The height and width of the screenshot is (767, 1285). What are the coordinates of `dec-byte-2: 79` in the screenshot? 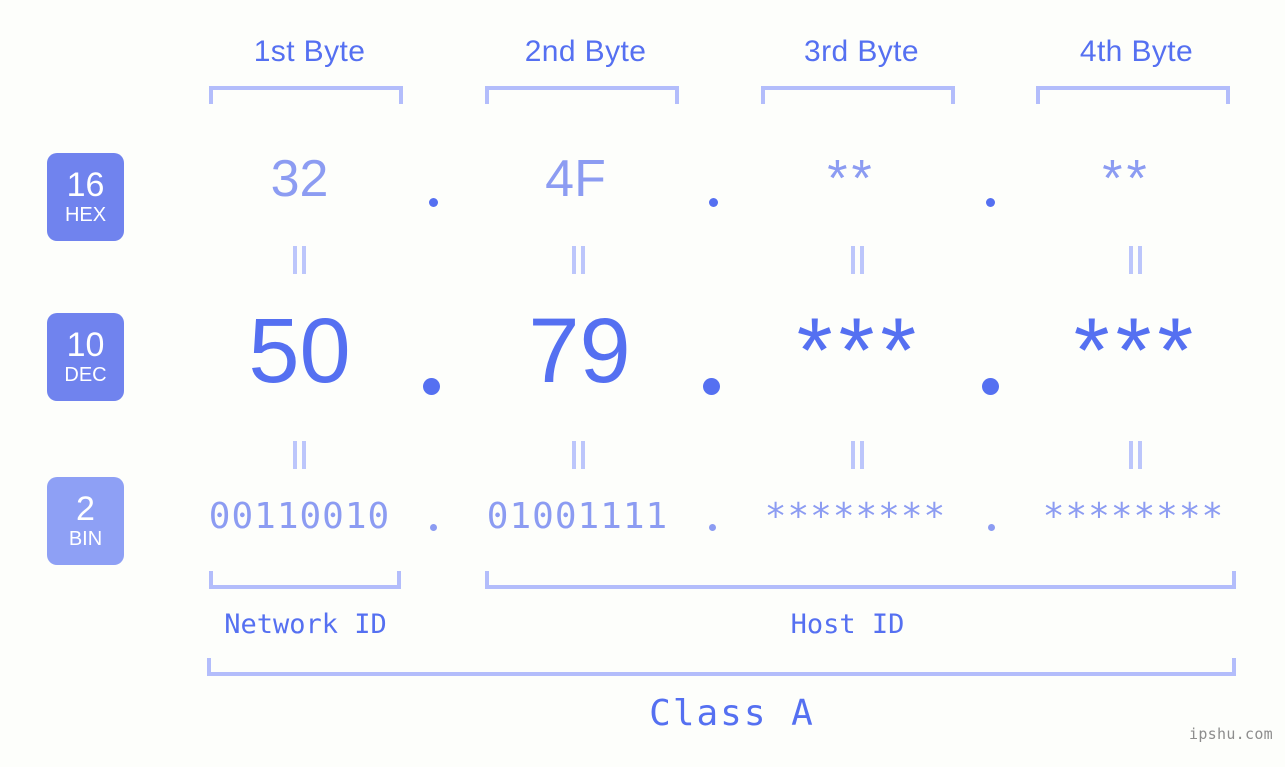 It's located at (579, 351).